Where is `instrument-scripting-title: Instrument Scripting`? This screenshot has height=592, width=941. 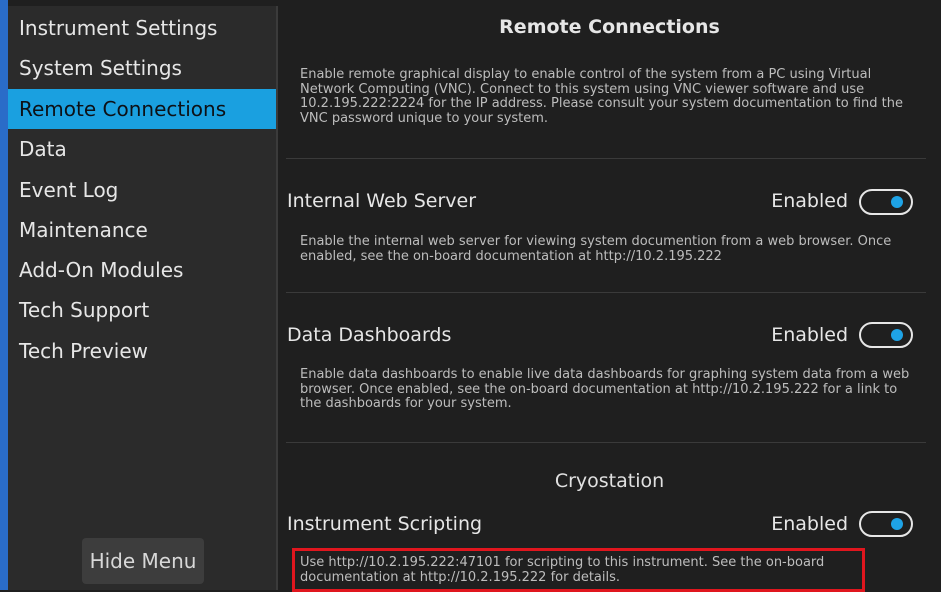
instrument-scripting-title: Instrument Scripting is located at coordinates (385, 524).